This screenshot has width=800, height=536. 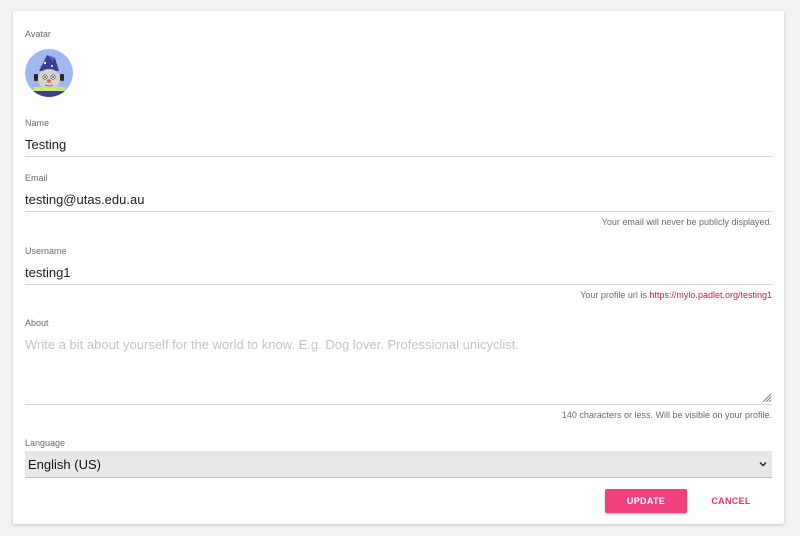 I want to click on profile-url-prefix: Your profile url is, so click(x=615, y=295).